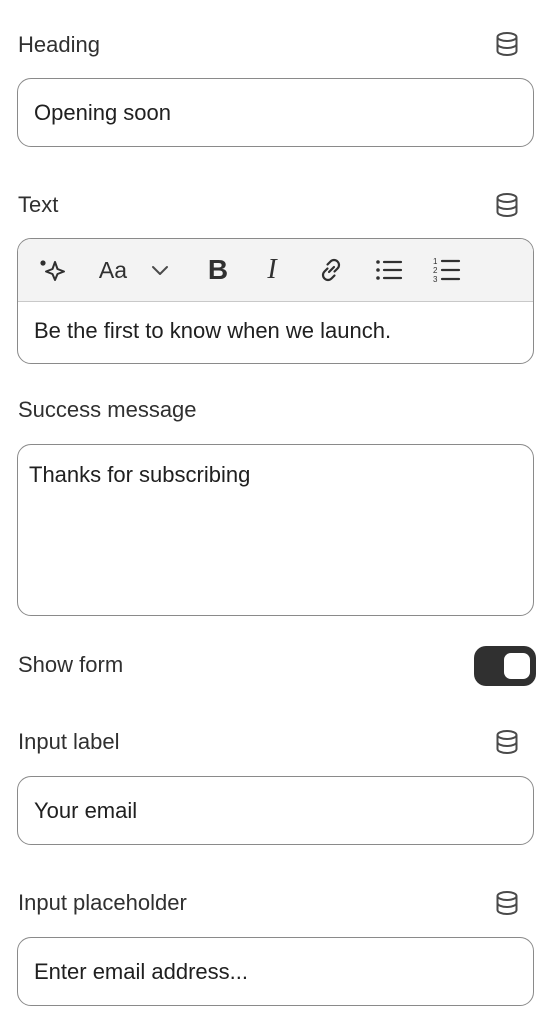 The image size is (549, 1024). I want to click on text-label: Text, so click(38, 204).